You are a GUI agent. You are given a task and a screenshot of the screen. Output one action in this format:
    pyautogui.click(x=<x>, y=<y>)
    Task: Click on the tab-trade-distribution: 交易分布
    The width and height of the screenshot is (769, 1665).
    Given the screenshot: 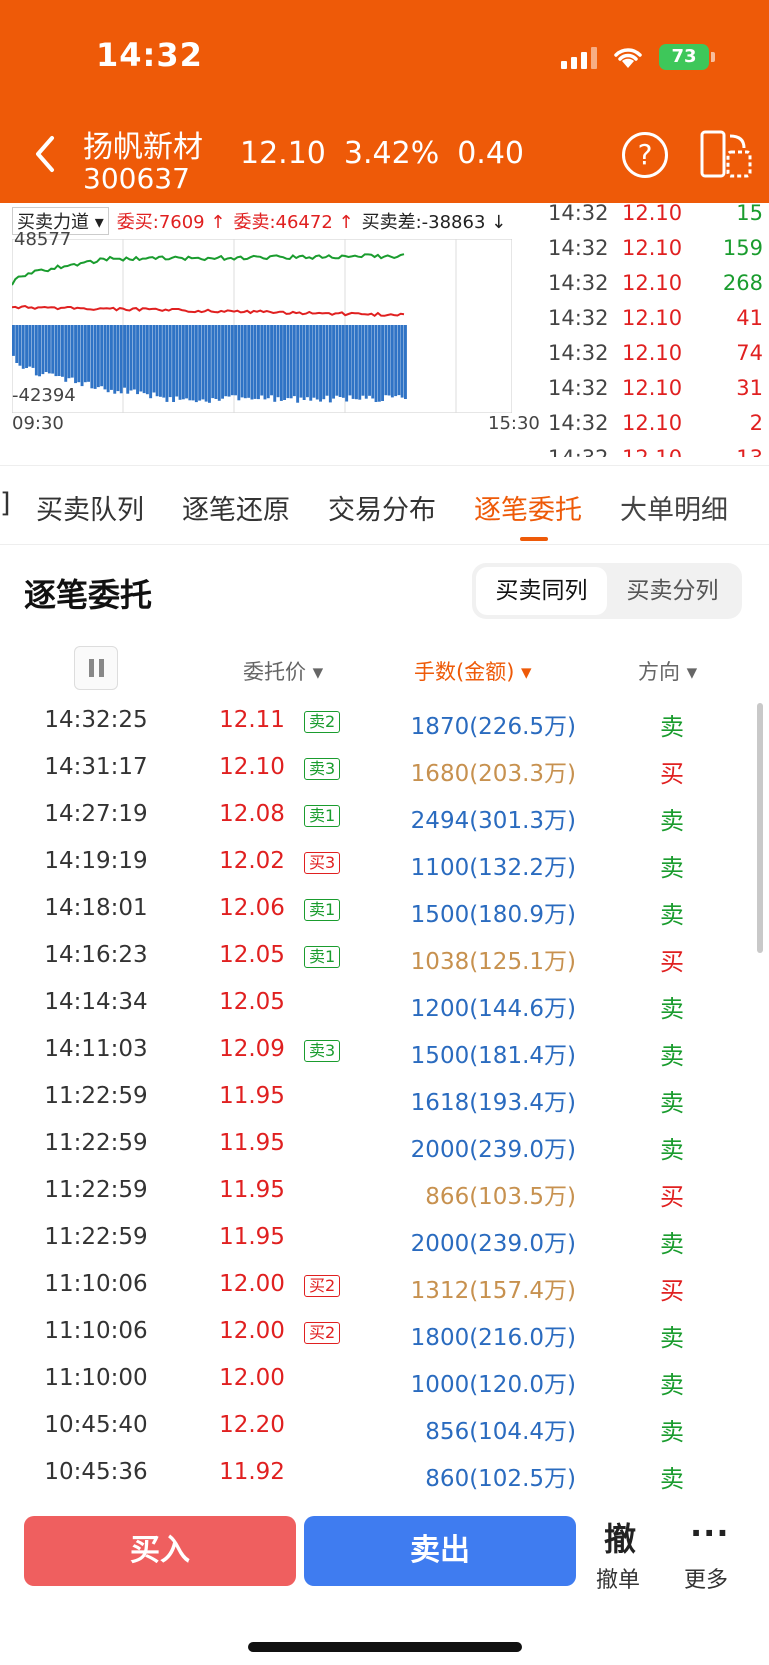 What is the action you would take?
    pyautogui.click(x=382, y=507)
    